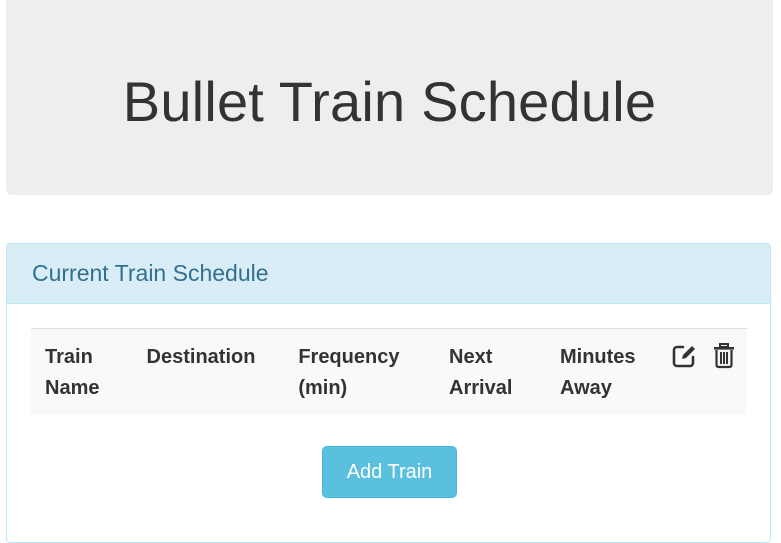 The height and width of the screenshot is (543, 781). I want to click on column-header-text: Name, so click(72, 388).